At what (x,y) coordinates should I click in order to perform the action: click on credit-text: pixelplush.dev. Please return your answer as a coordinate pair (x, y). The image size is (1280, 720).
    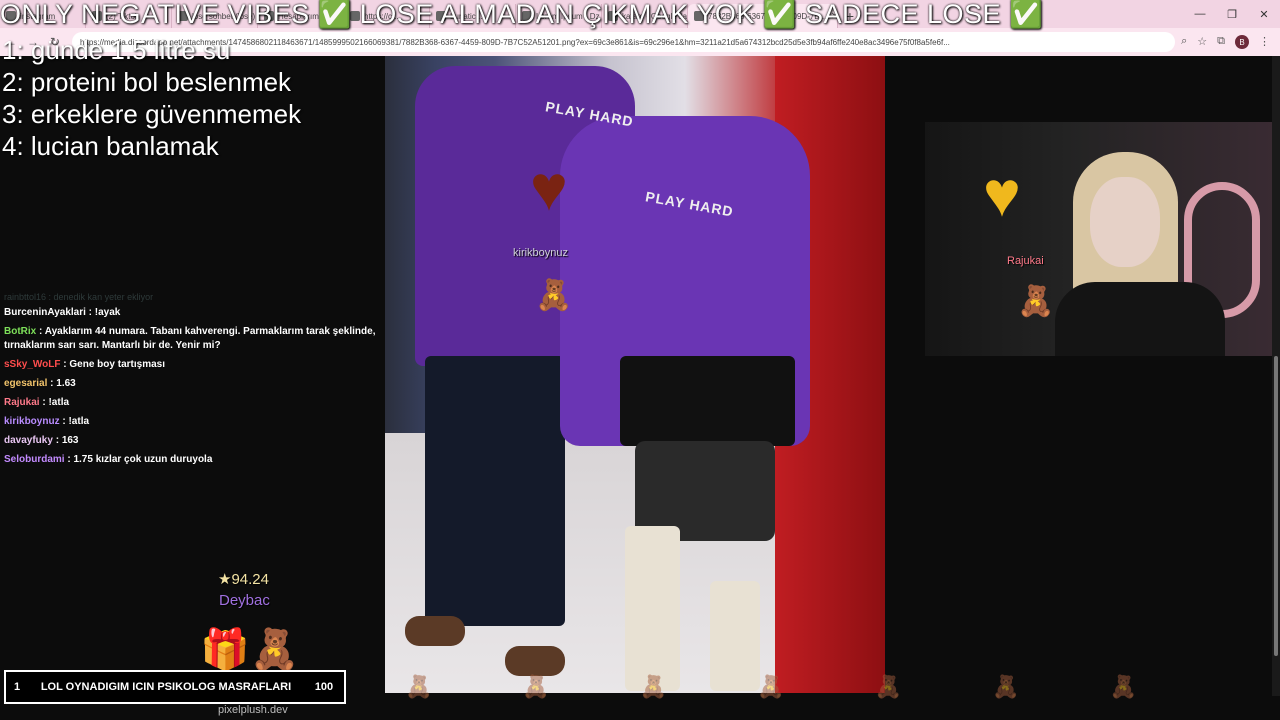
    Looking at the image, I should click on (253, 710).